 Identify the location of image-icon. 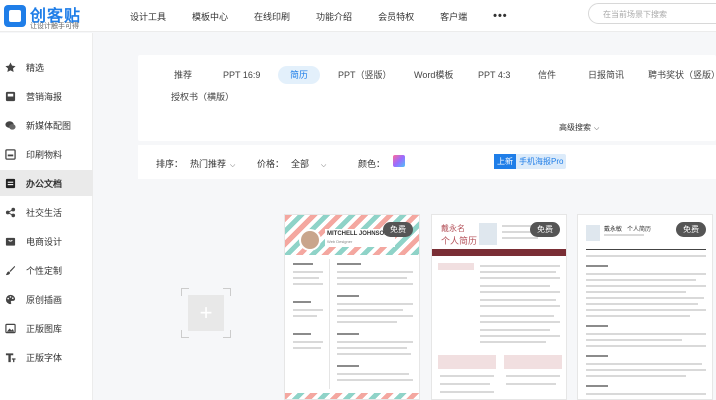
(10, 328).